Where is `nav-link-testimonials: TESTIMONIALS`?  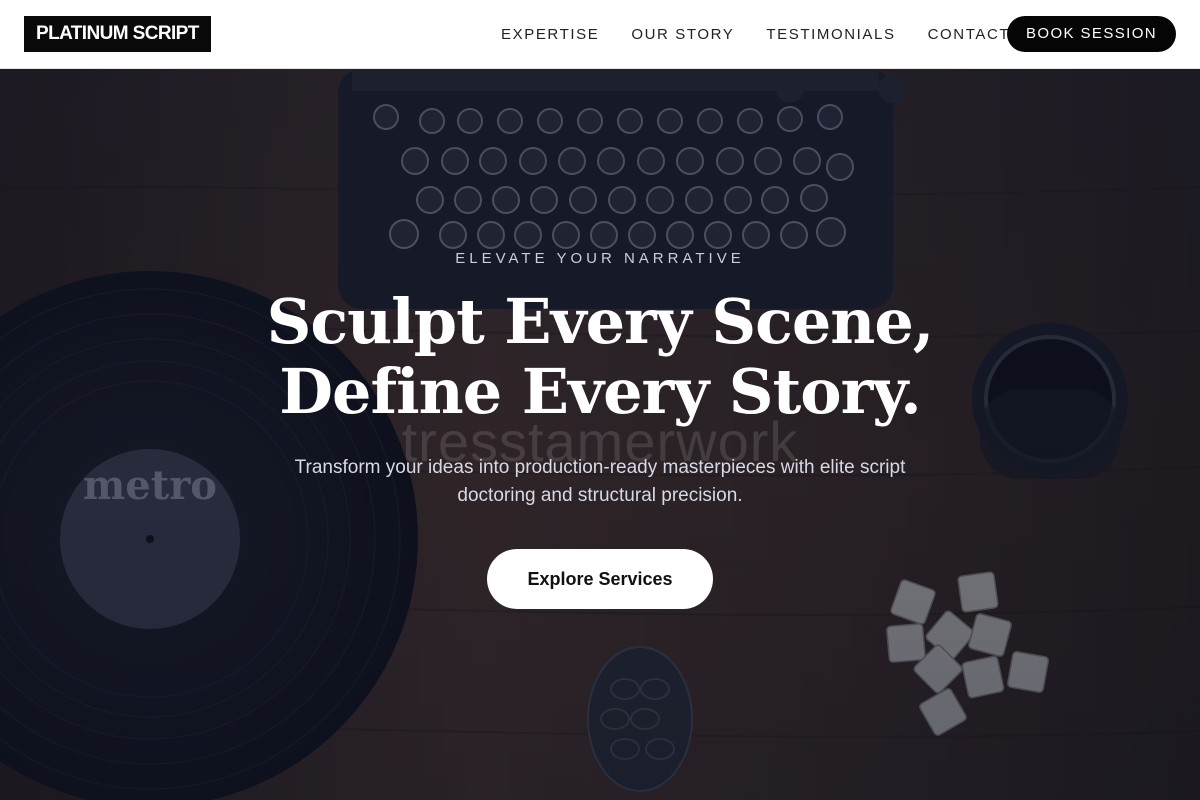
nav-link-testimonials: TESTIMONIALS is located at coordinates (830, 34).